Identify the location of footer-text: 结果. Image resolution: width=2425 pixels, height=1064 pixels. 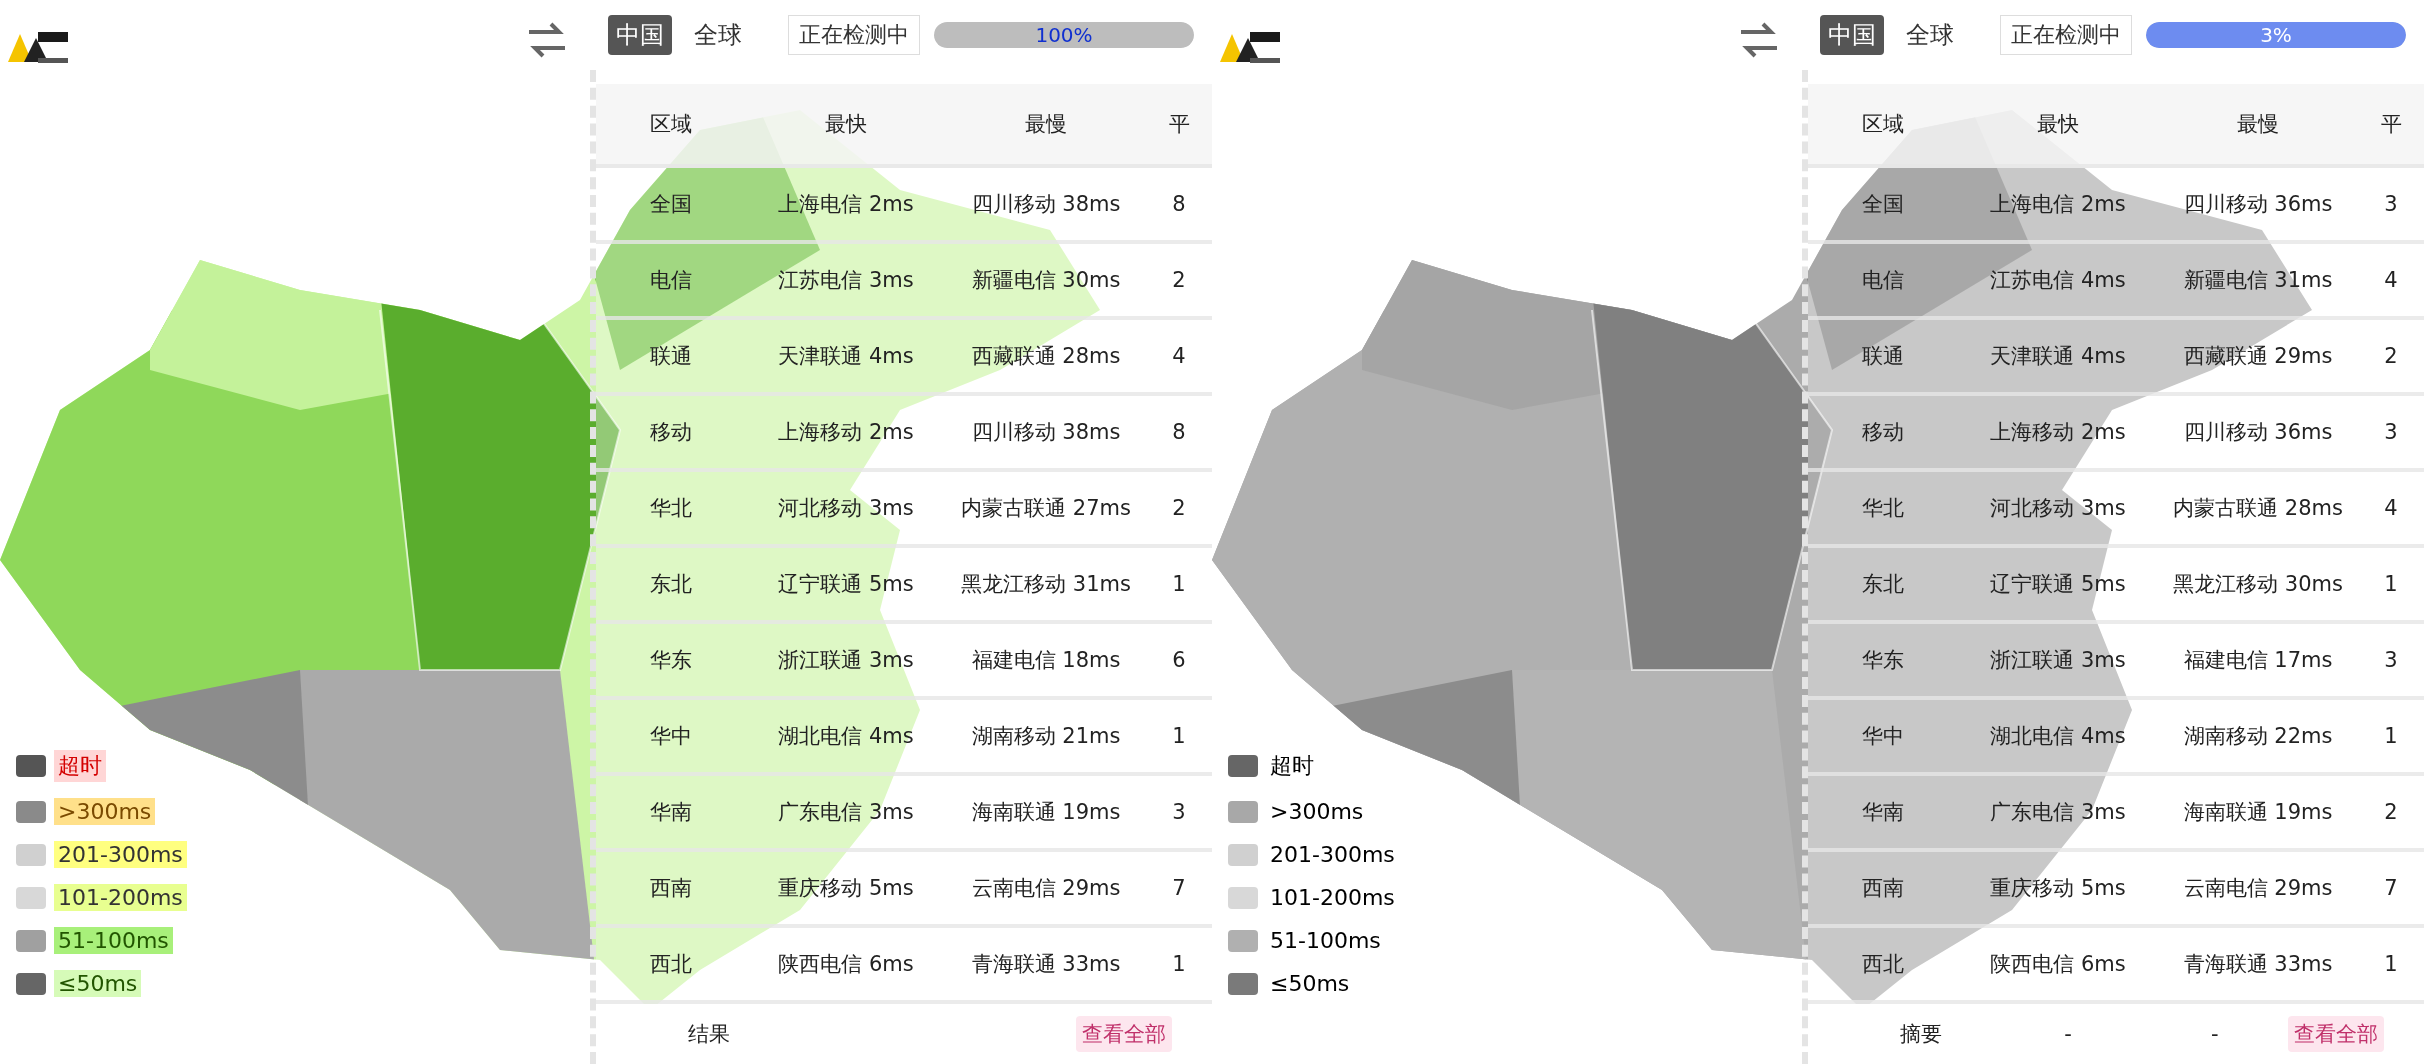
(709, 1034).